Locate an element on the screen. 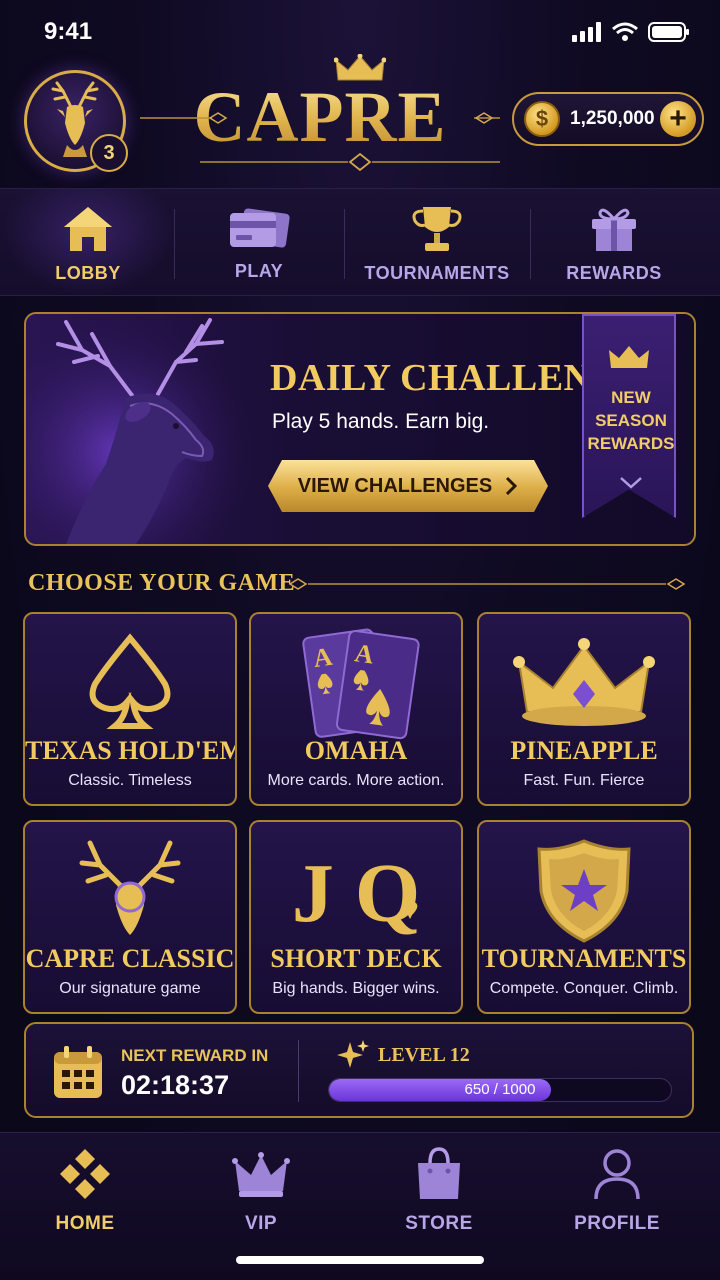 The height and width of the screenshot is (1280, 720). tab-play: PLAY is located at coordinates (259, 243).